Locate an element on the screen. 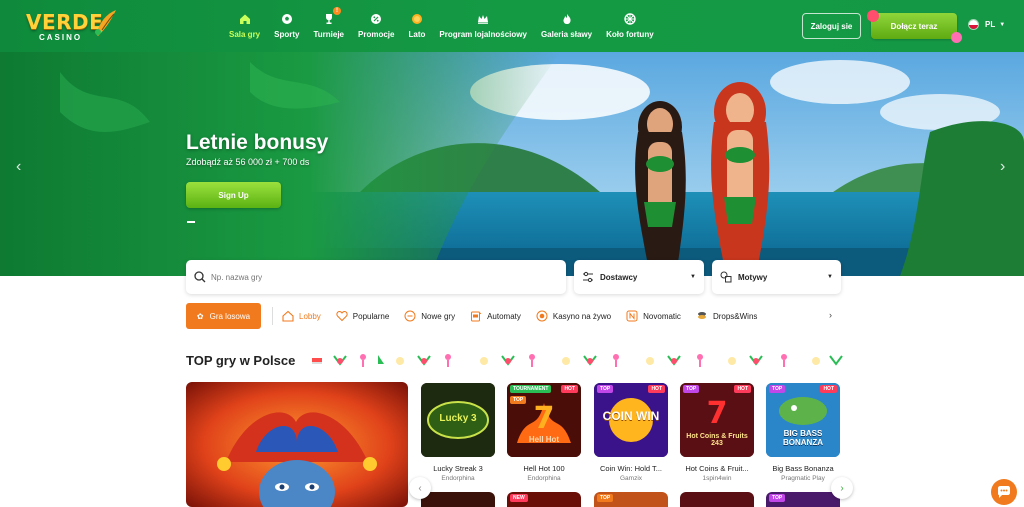  game-tile-big-bass-bonanza: BIG BASS BONANZA TOP HOT is located at coordinates (803, 420).